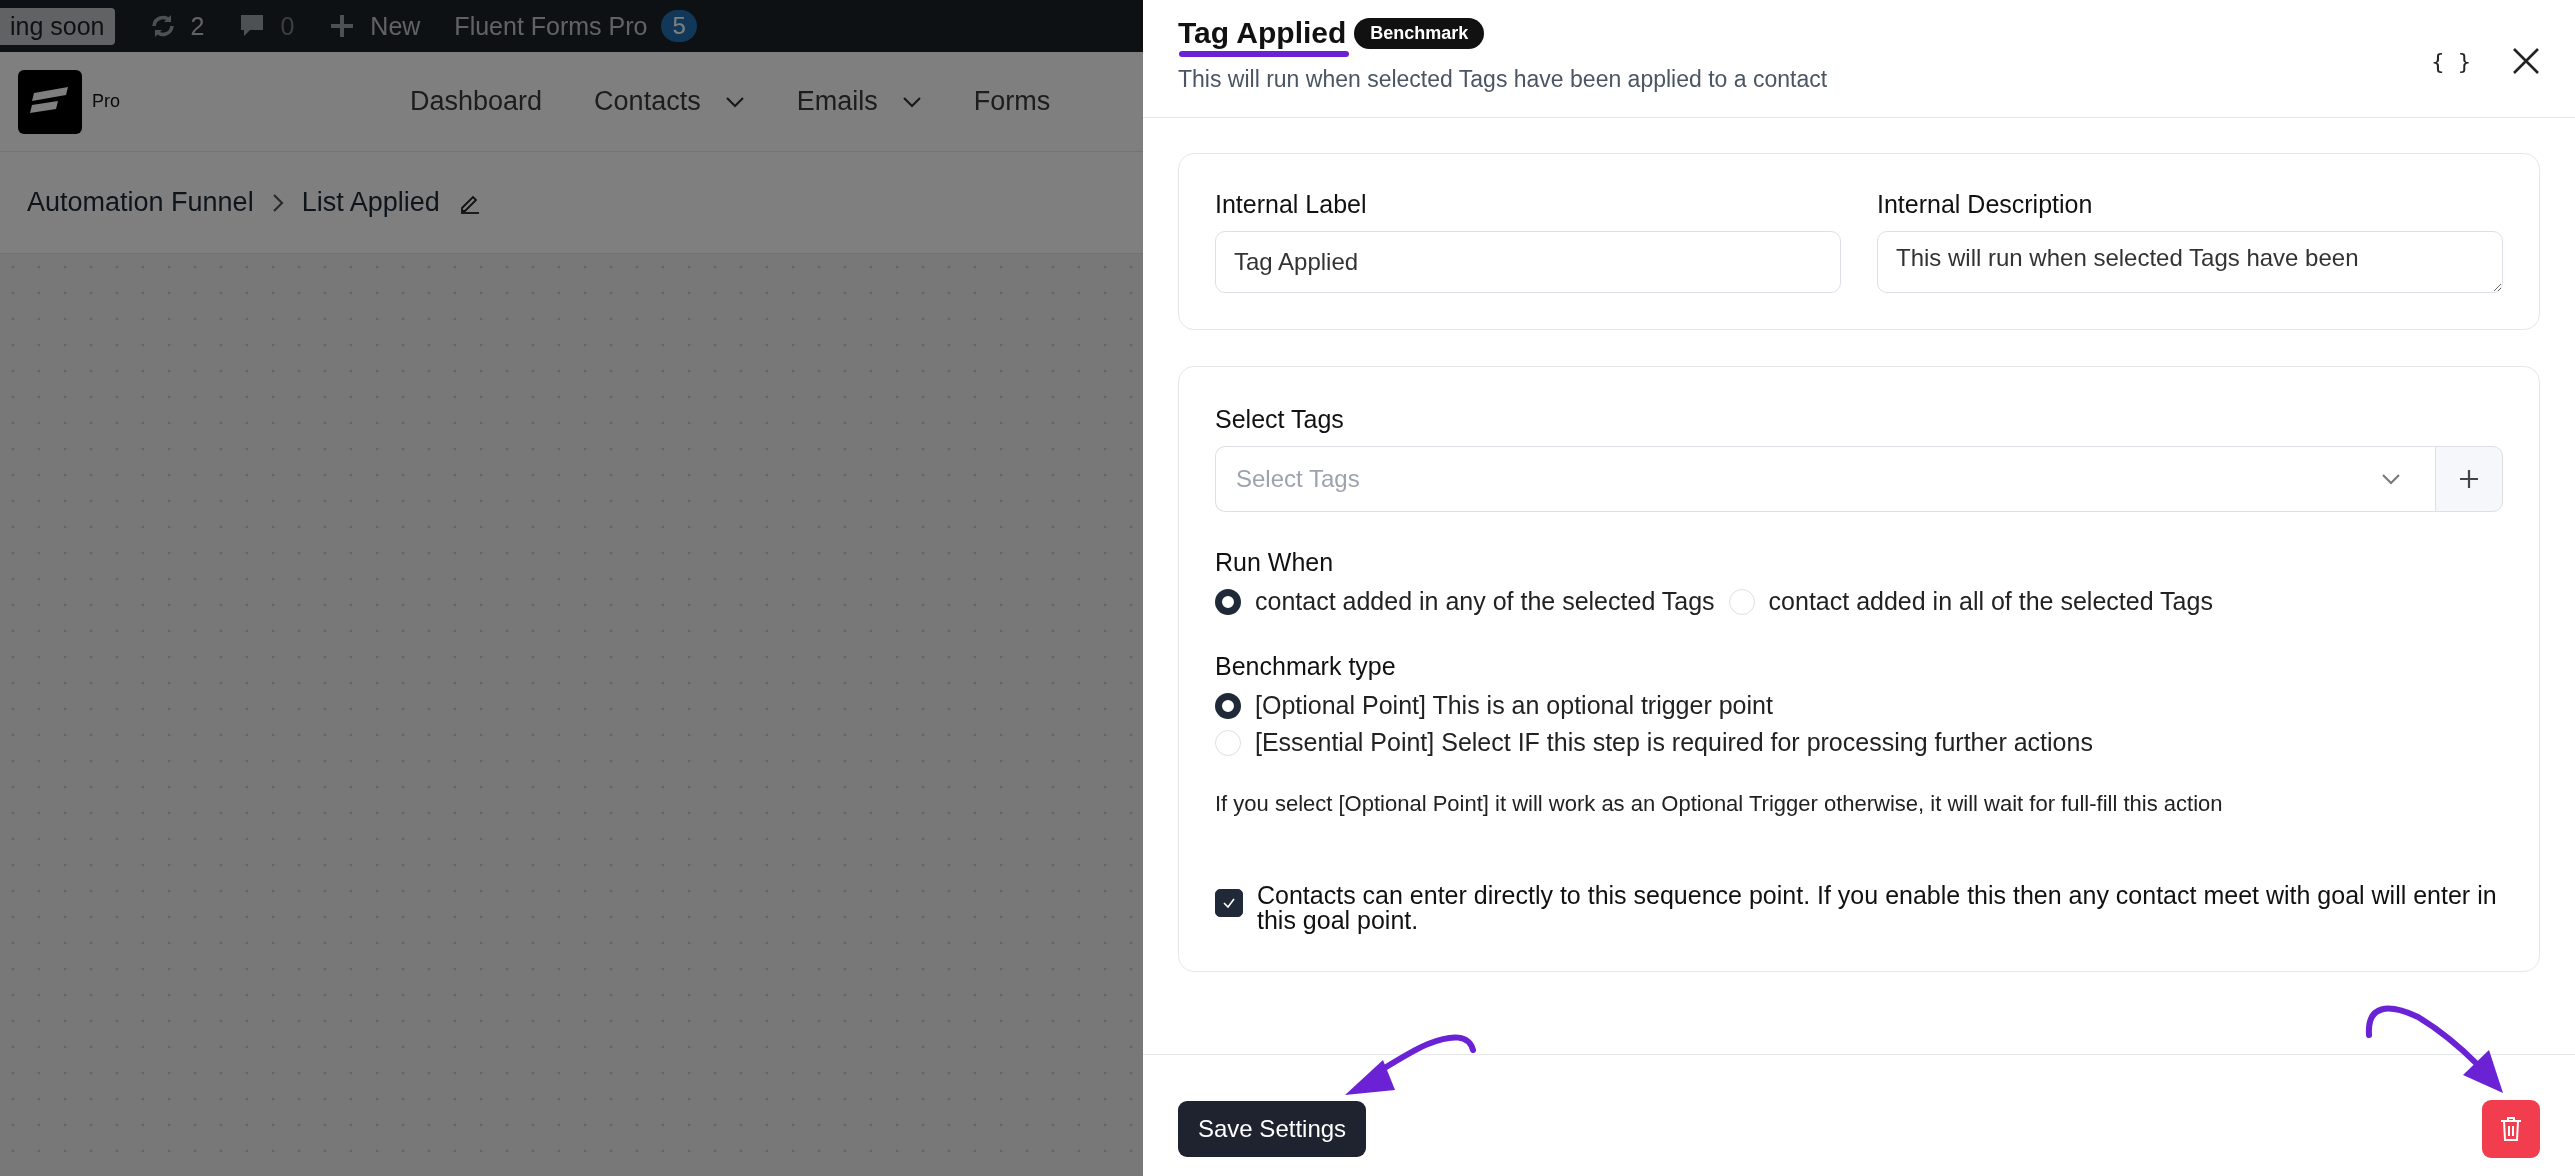  I want to click on checkbox-label: Contacts can enter directly to this sequence point. If you enable this then any contact meet with goal will enter in this goal point., so click(1880, 908).